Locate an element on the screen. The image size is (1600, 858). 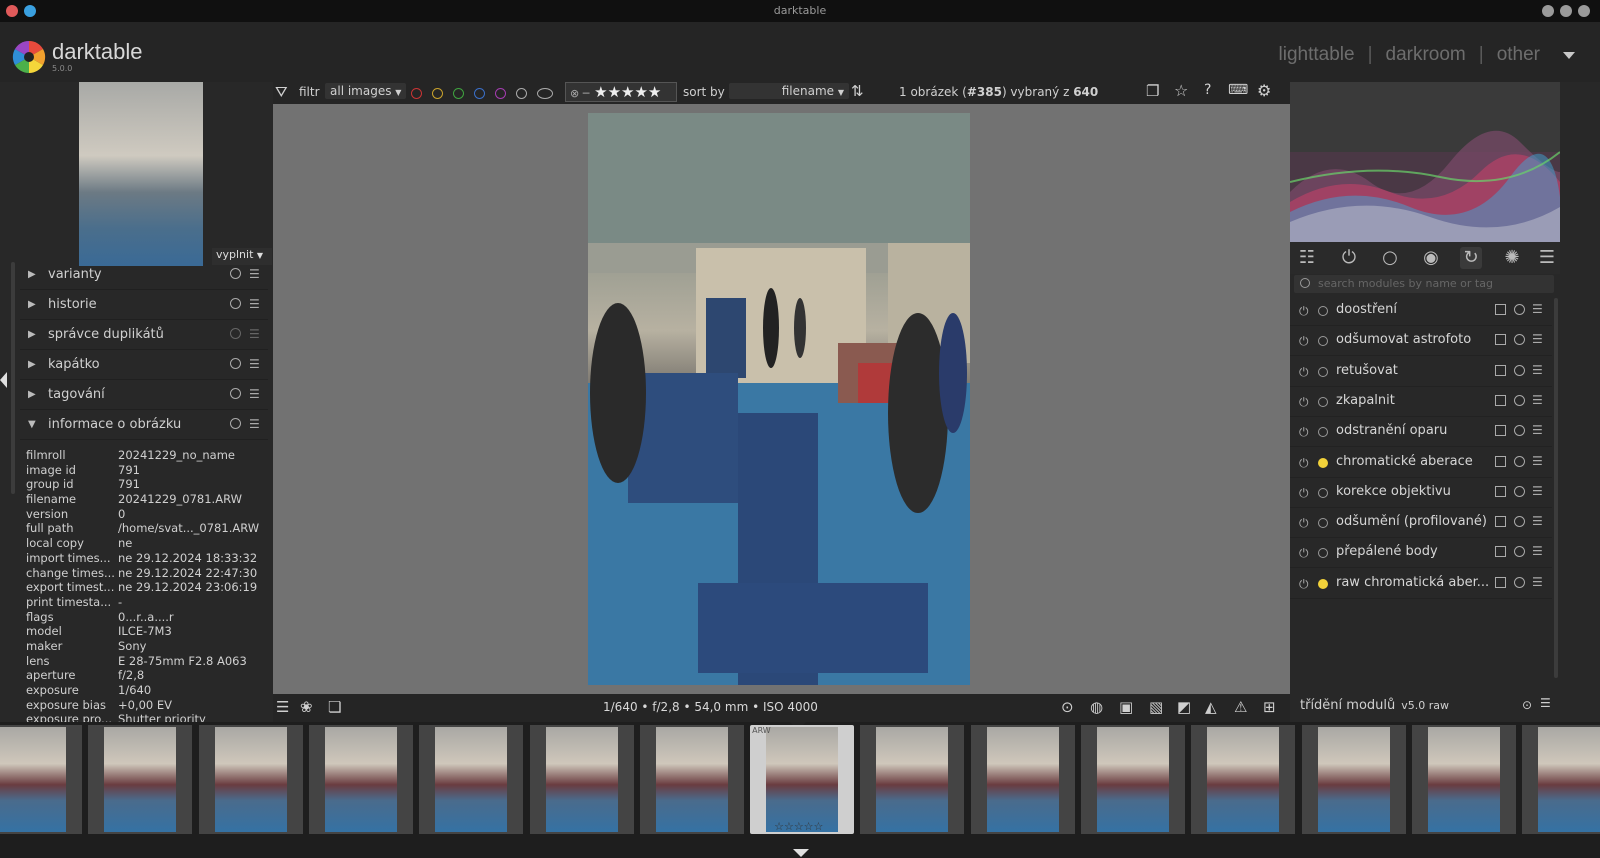
processing-module: ⏻ odšumovat astrofoto ☰ is located at coordinates (1421, 341).